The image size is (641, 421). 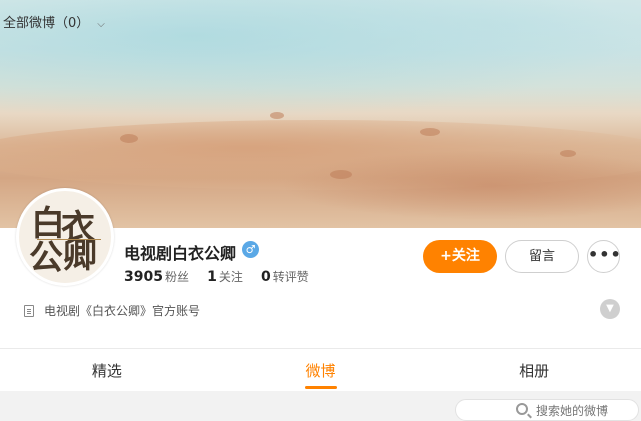 I want to click on document-icon, so click(x=29, y=311).